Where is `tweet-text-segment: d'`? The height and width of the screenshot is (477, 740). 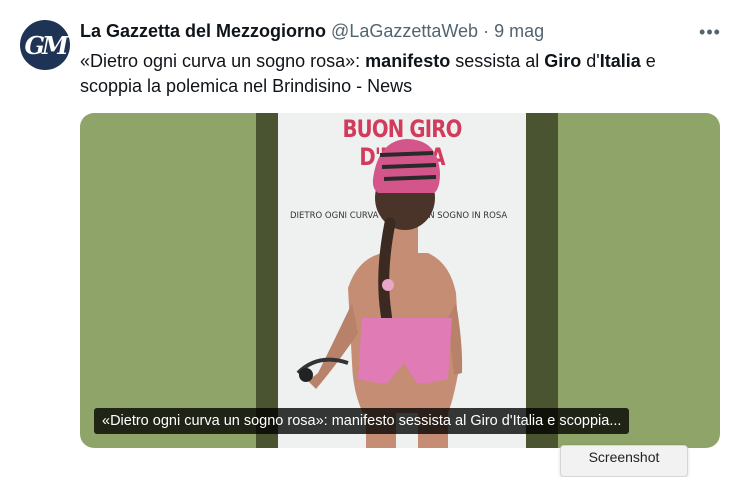
tweet-text-segment: d' is located at coordinates (590, 61).